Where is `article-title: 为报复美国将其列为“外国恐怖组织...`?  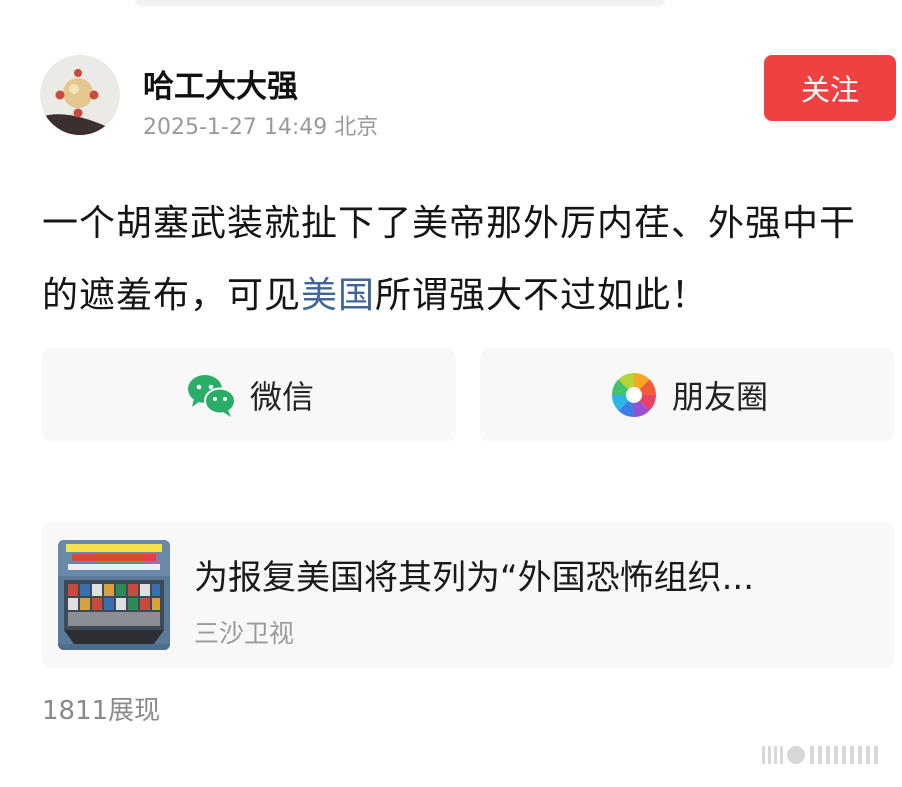
article-title: 为报复美国将其列为“外国恐怖组织... is located at coordinates (534, 574).